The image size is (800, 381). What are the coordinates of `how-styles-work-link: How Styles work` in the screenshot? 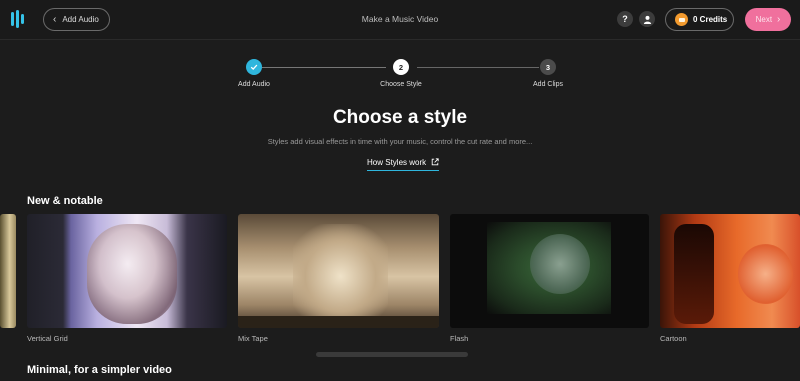 It's located at (403, 164).